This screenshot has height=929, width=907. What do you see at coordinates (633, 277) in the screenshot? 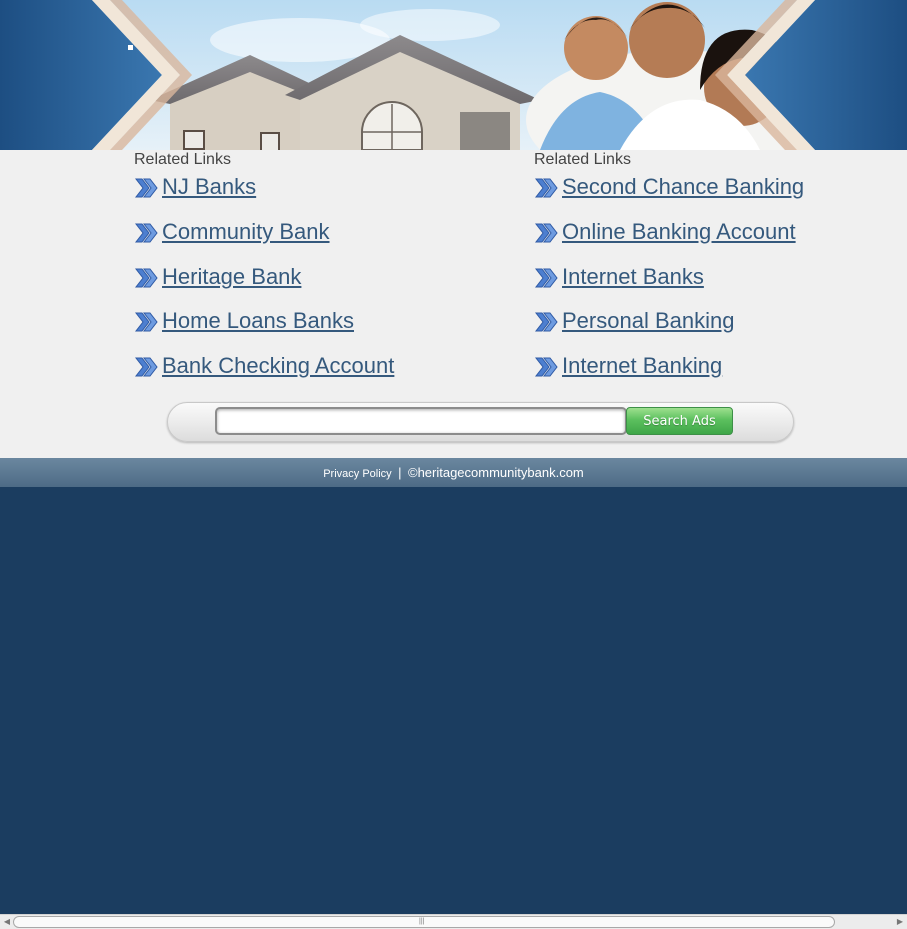
I see `link-internet-banks: Internet Banks` at bounding box center [633, 277].